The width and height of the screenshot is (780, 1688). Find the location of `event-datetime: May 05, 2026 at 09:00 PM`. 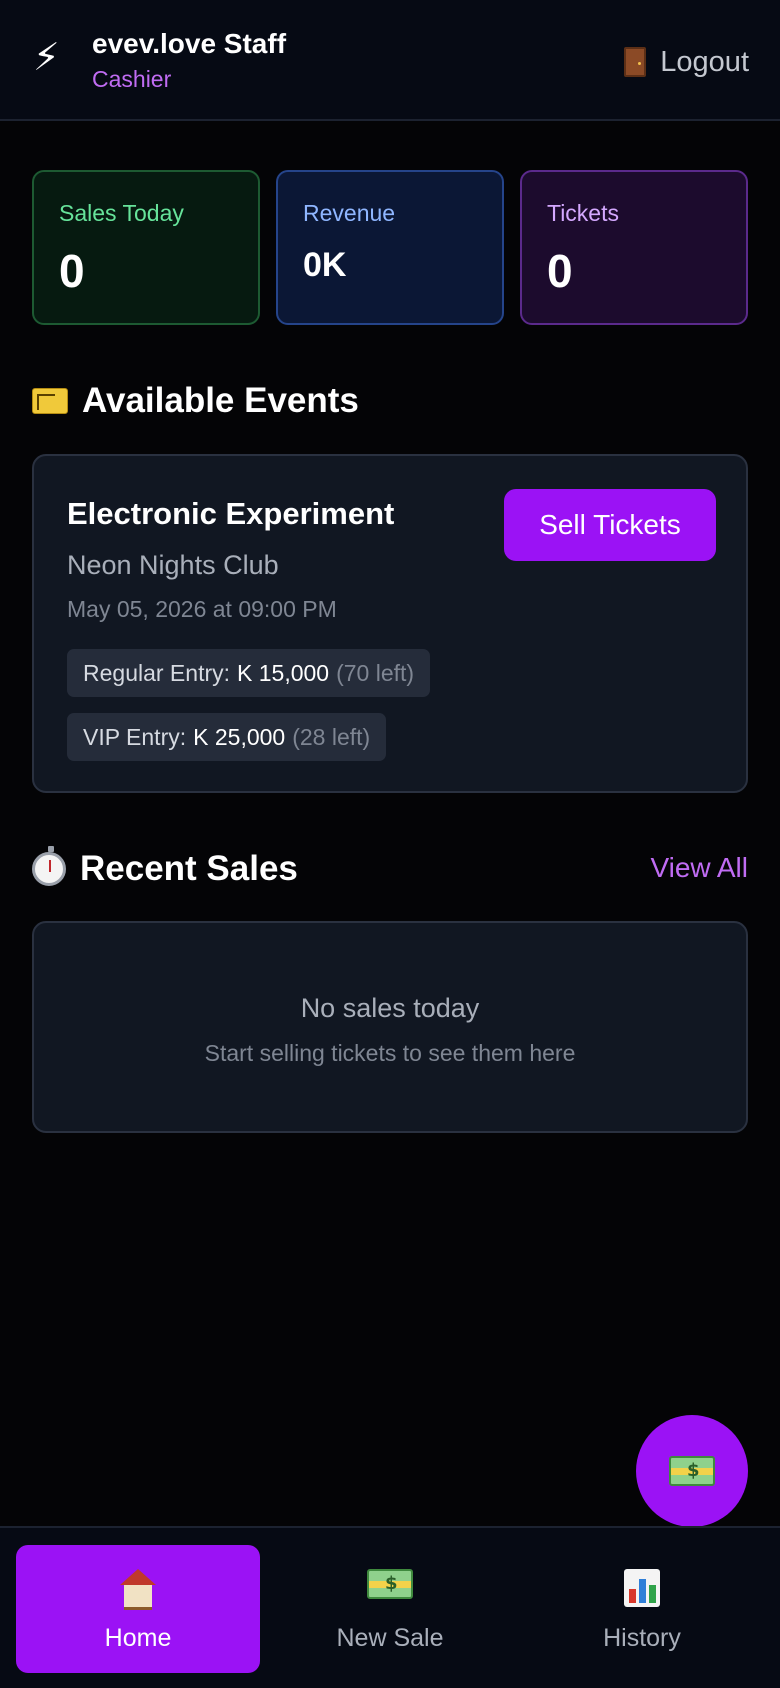

event-datetime: May 05, 2026 at 09:00 PM is located at coordinates (202, 609).